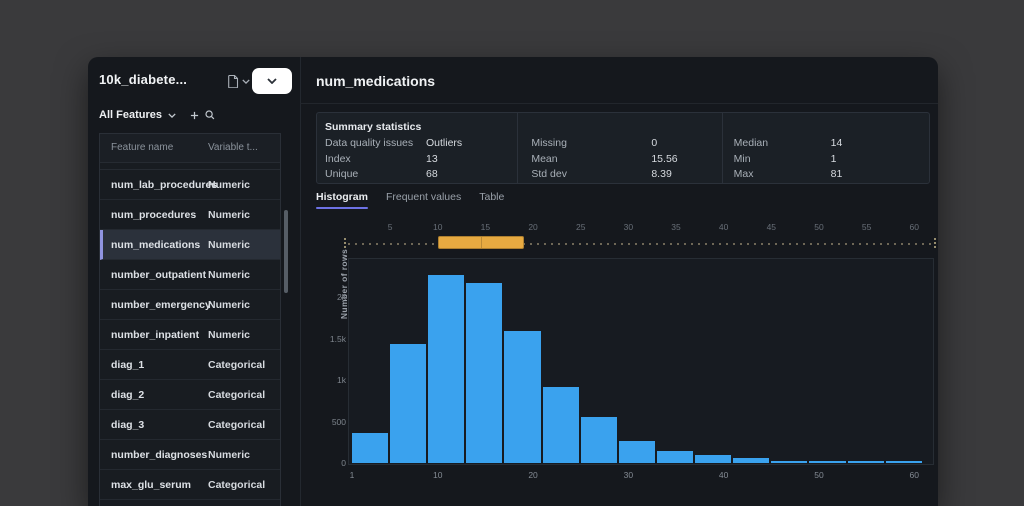  Describe the element at coordinates (130, 115) in the screenshot. I see `features-filter-dropdown: All Features` at that location.